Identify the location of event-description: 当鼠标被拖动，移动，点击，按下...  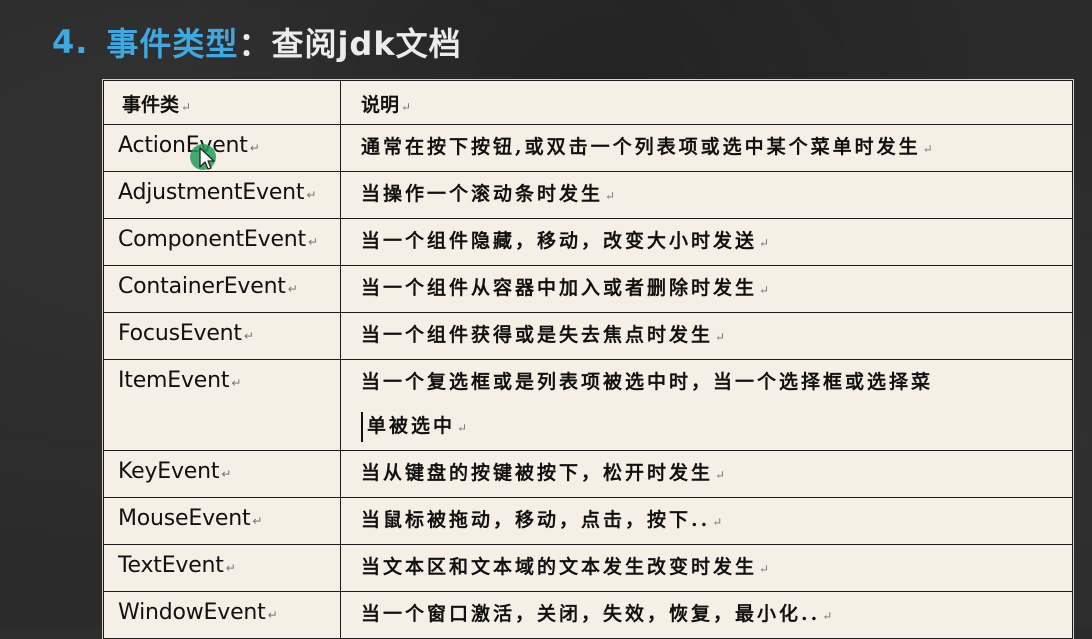
(536, 520).